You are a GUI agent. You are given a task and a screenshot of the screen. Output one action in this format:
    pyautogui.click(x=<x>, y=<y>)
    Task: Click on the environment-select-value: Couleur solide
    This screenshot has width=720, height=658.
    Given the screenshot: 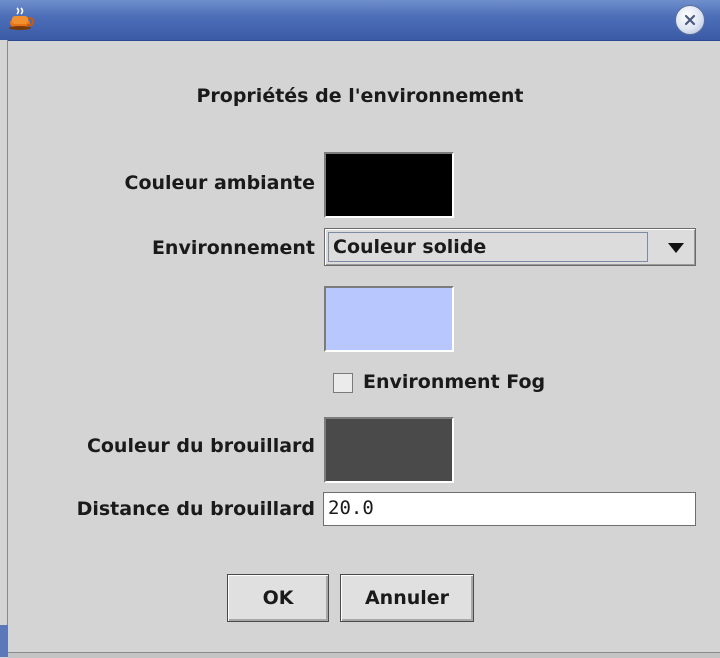 What is the action you would take?
    pyautogui.click(x=410, y=247)
    